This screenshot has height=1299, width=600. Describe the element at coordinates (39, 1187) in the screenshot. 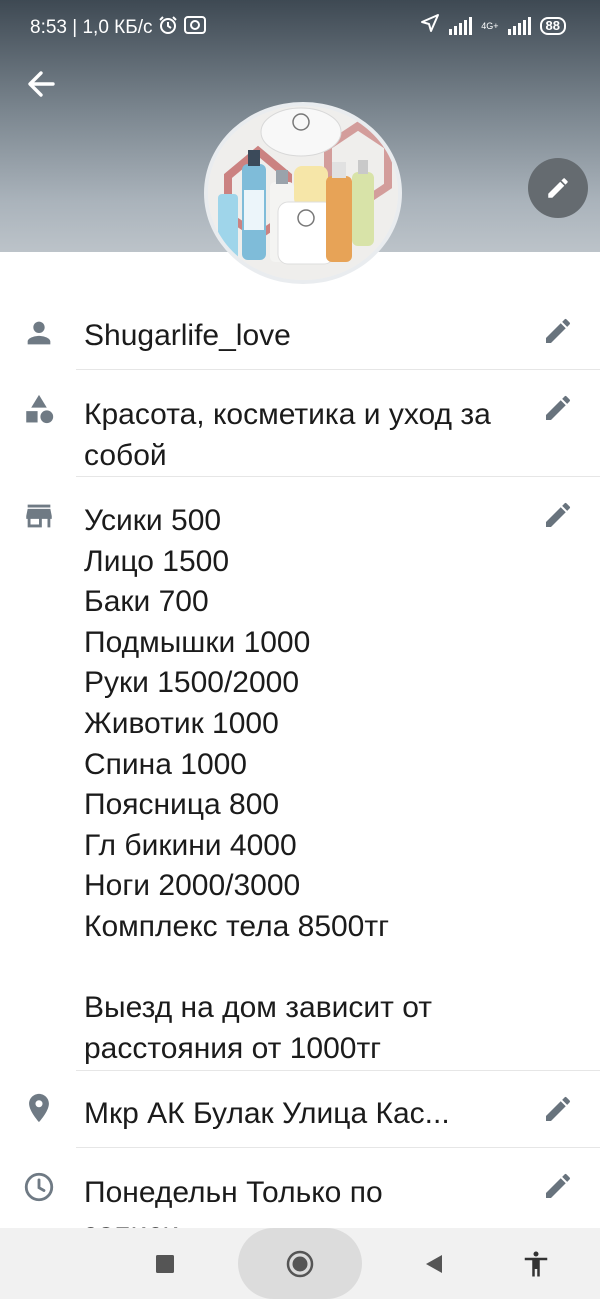

I see `clock-icon` at that location.